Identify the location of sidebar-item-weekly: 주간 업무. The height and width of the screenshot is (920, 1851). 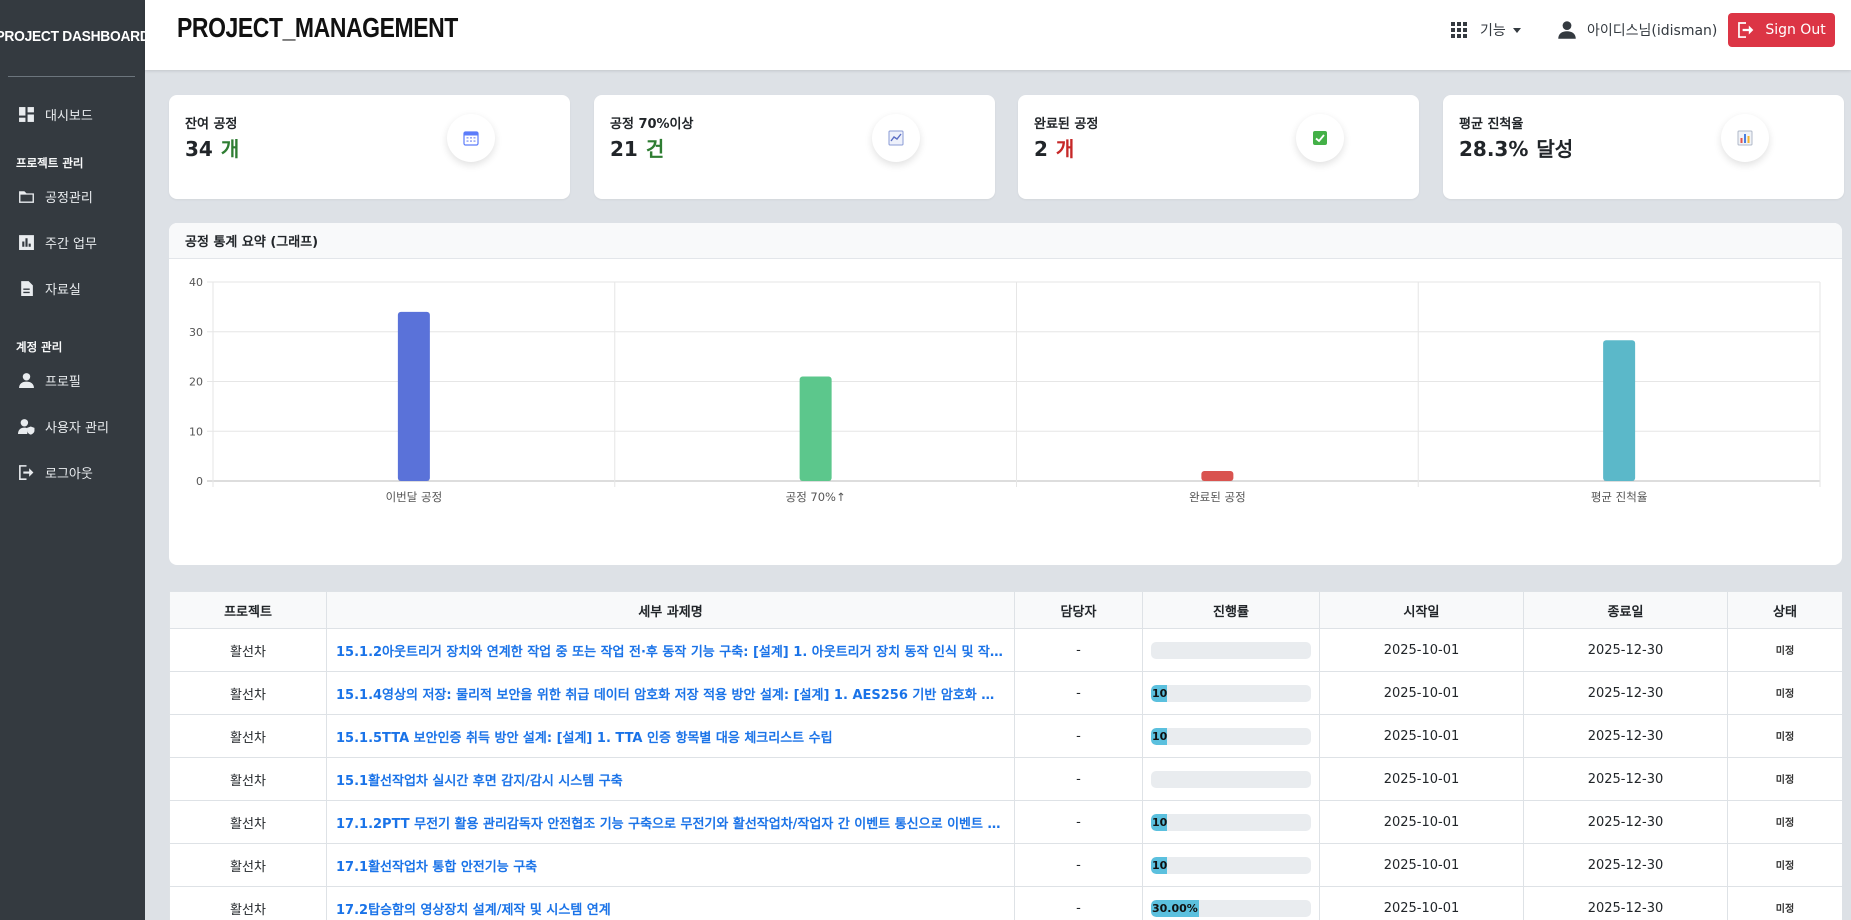
(72, 242).